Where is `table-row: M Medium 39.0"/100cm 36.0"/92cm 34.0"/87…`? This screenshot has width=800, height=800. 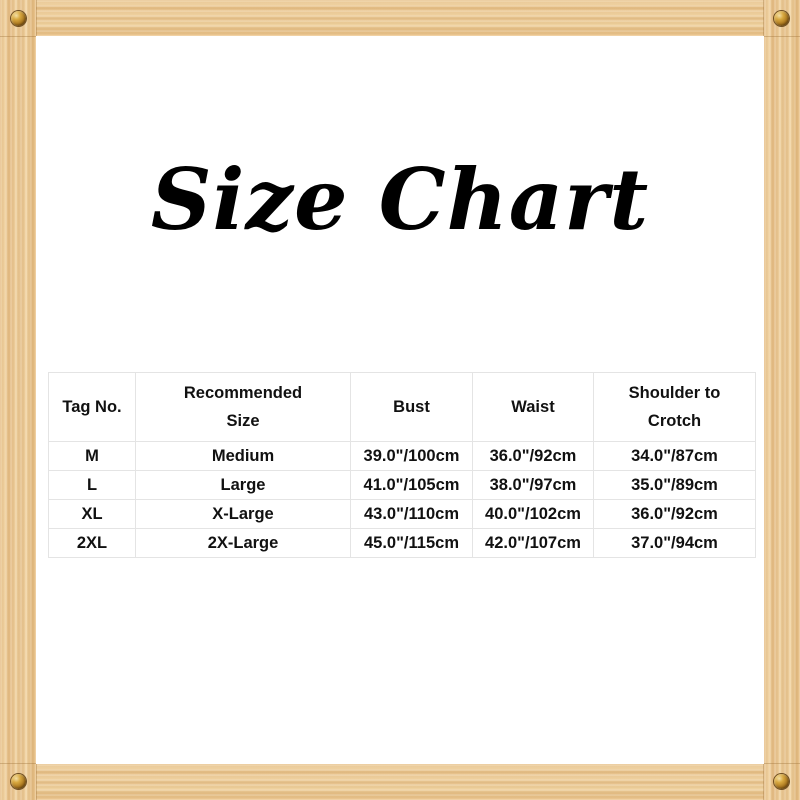 table-row: M Medium 39.0"/100cm 36.0"/92cm 34.0"/87… is located at coordinates (402, 456).